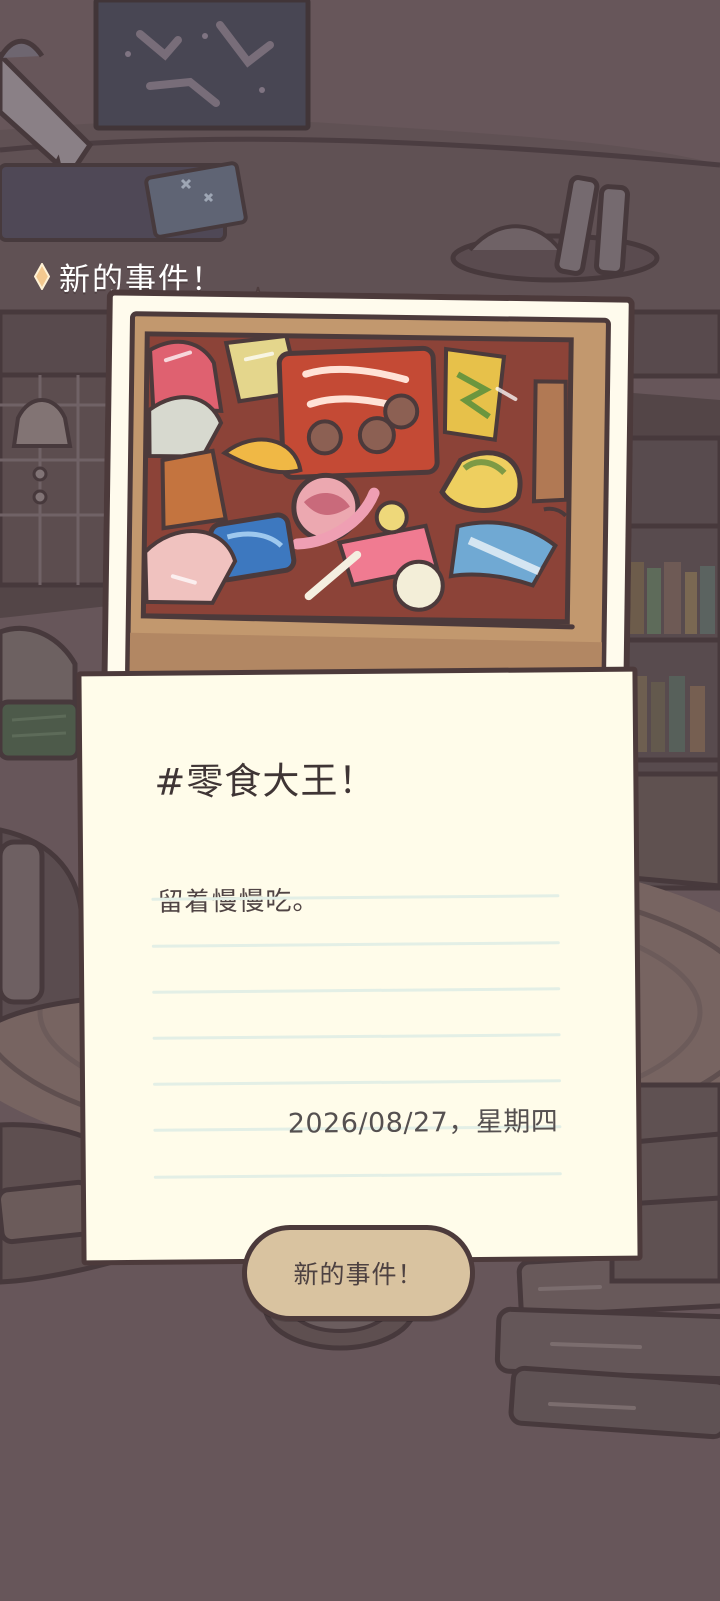  What do you see at coordinates (42, 276) in the screenshot?
I see `diamond-icon` at bounding box center [42, 276].